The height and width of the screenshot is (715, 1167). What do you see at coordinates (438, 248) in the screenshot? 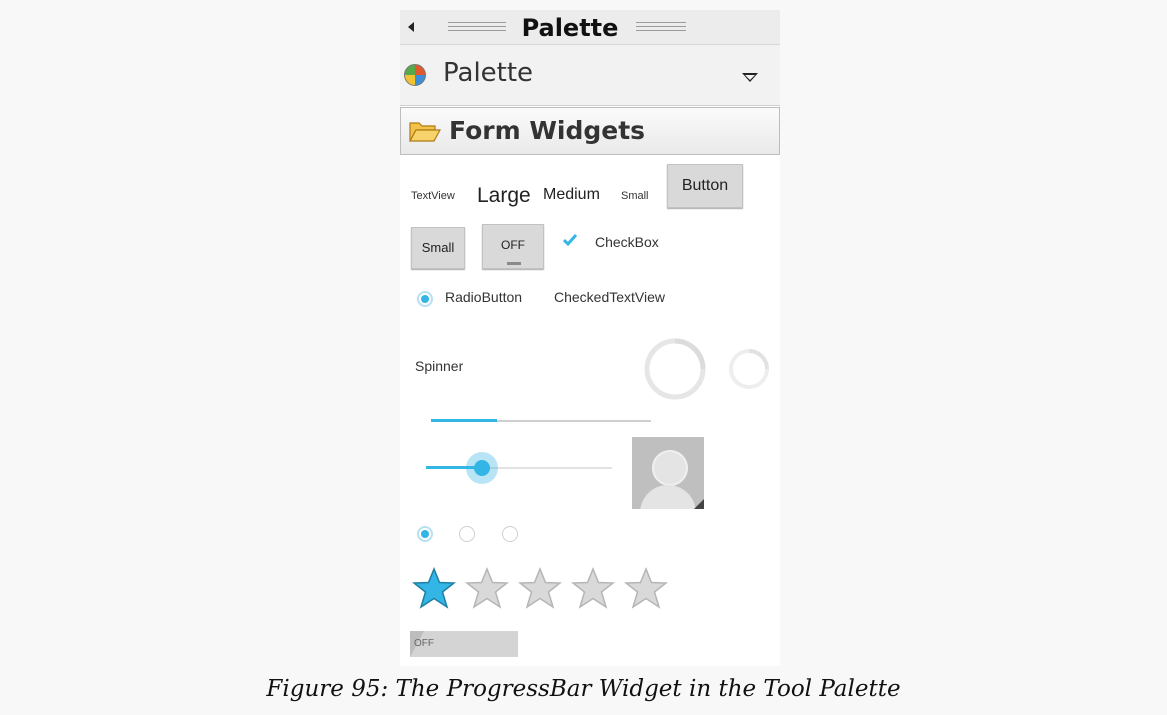
I see `widget-small-button: Small` at bounding box center [438, 248].